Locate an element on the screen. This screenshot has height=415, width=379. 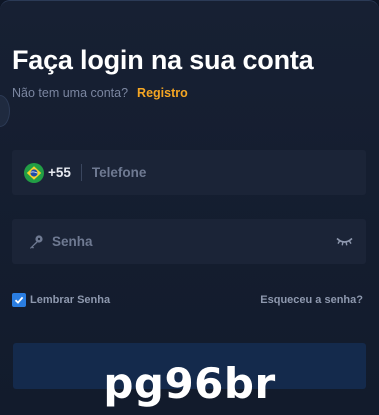
phone-input is located at coordinates (201, 172).